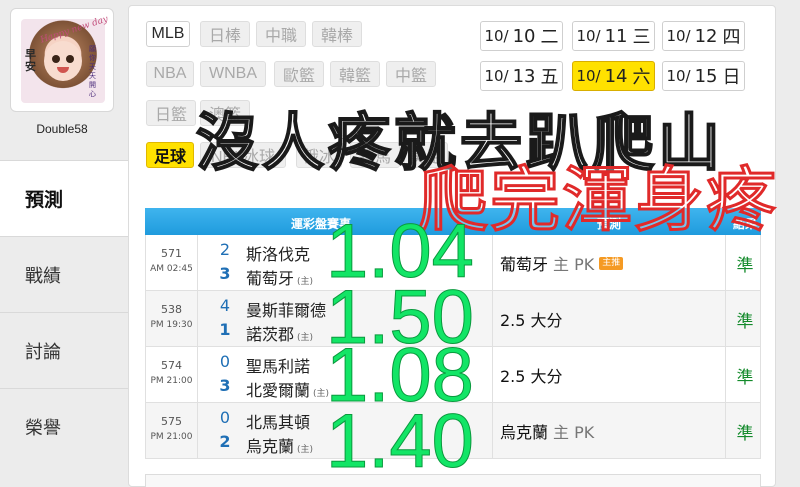  What do you see at coordinates (171, 309) in the screenshot?
I see `game-number: 538` at bounding box center [171, 309].